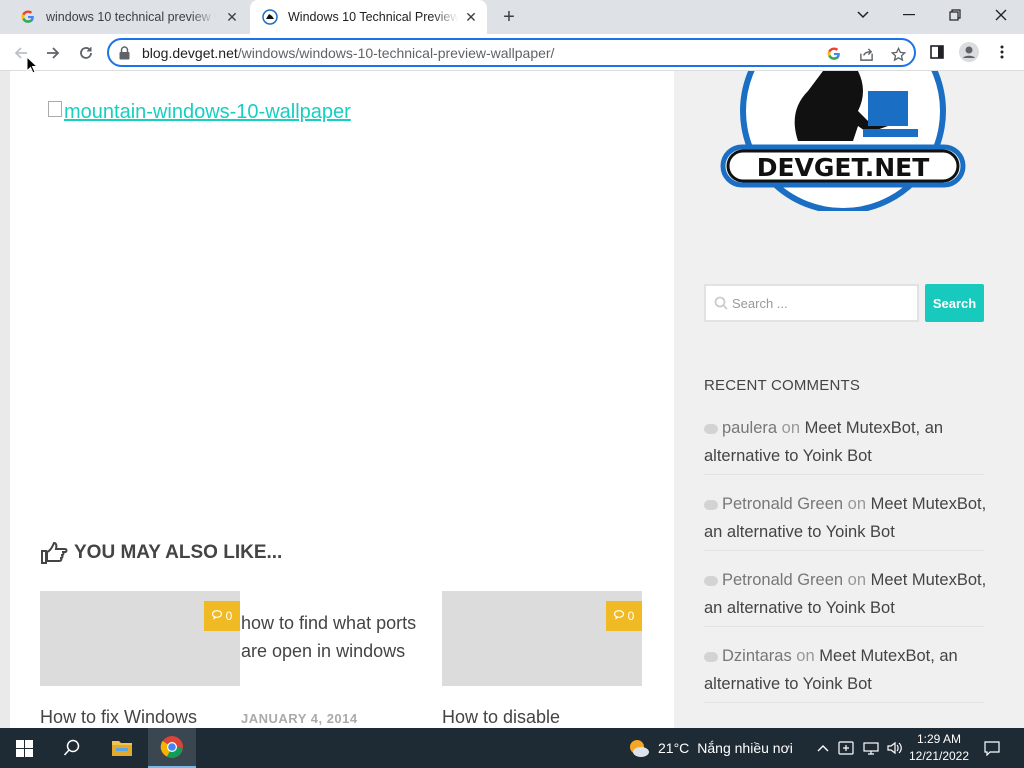  What do you see at coordinates (939, 748) in the screenshot?
I see `system-clock: 1:29 AM 12/21/2022` at bounding box center [939, 748].